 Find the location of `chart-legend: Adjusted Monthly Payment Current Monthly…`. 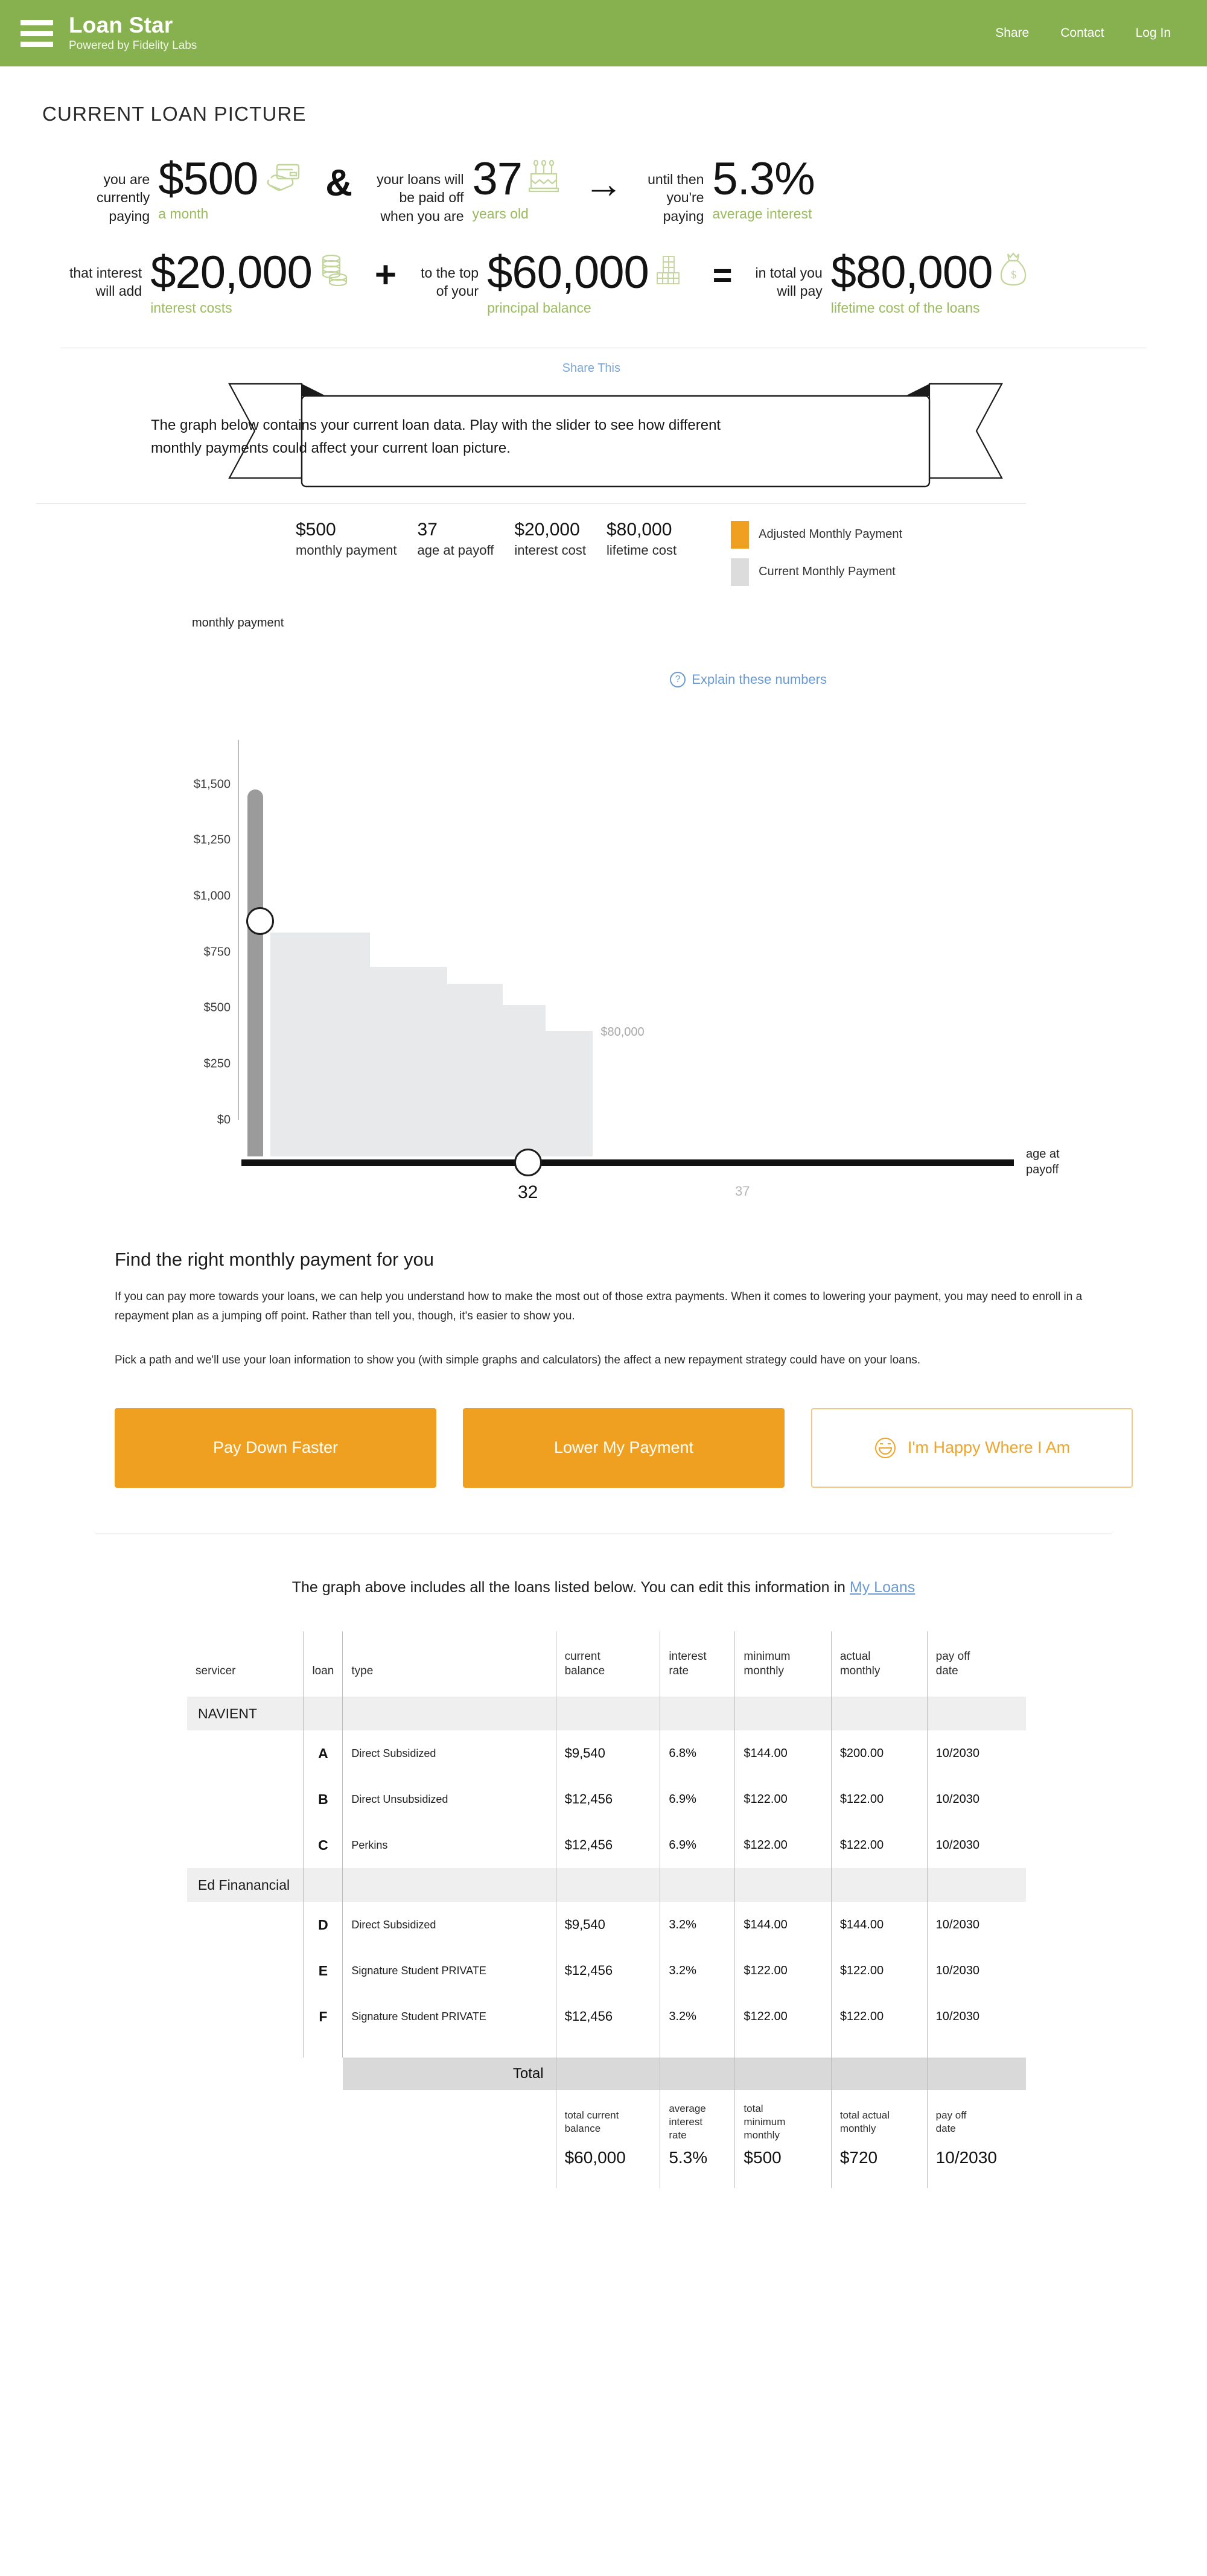

chart-legend: Adjusted Monthly Payment Current Monthly… is located at coordinates (817, 553).